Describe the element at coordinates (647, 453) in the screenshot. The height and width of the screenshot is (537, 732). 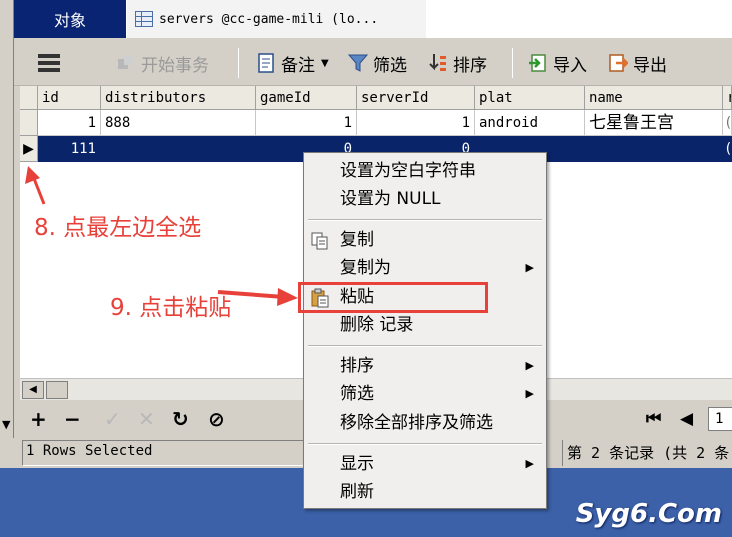
I see `record-status: 第 2 条记录 (共 2 条)` at that location.